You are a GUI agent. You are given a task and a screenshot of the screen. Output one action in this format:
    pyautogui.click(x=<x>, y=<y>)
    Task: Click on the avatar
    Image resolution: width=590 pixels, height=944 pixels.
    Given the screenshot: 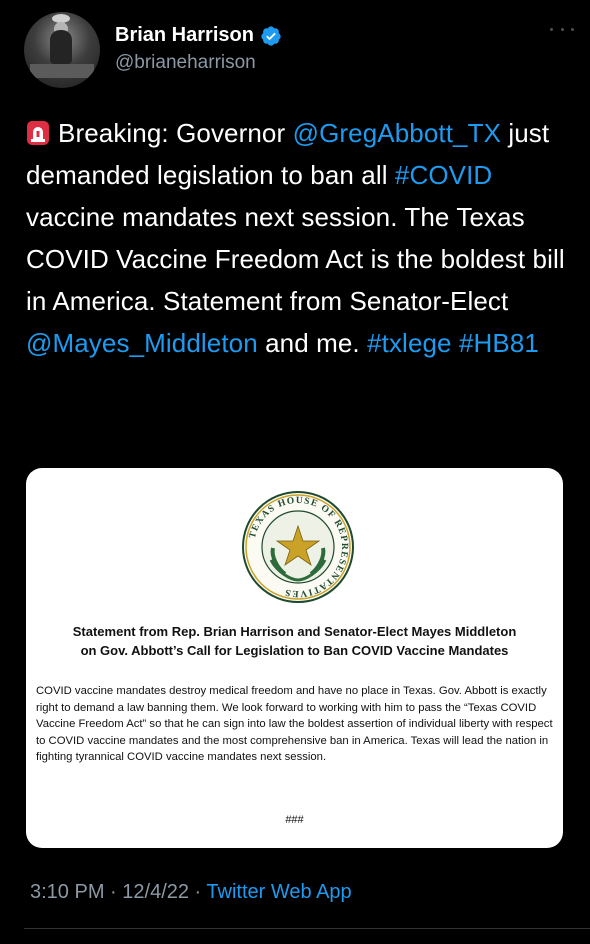 What is the action you would take?
    pyautogui.click(x=62, y=50)
    